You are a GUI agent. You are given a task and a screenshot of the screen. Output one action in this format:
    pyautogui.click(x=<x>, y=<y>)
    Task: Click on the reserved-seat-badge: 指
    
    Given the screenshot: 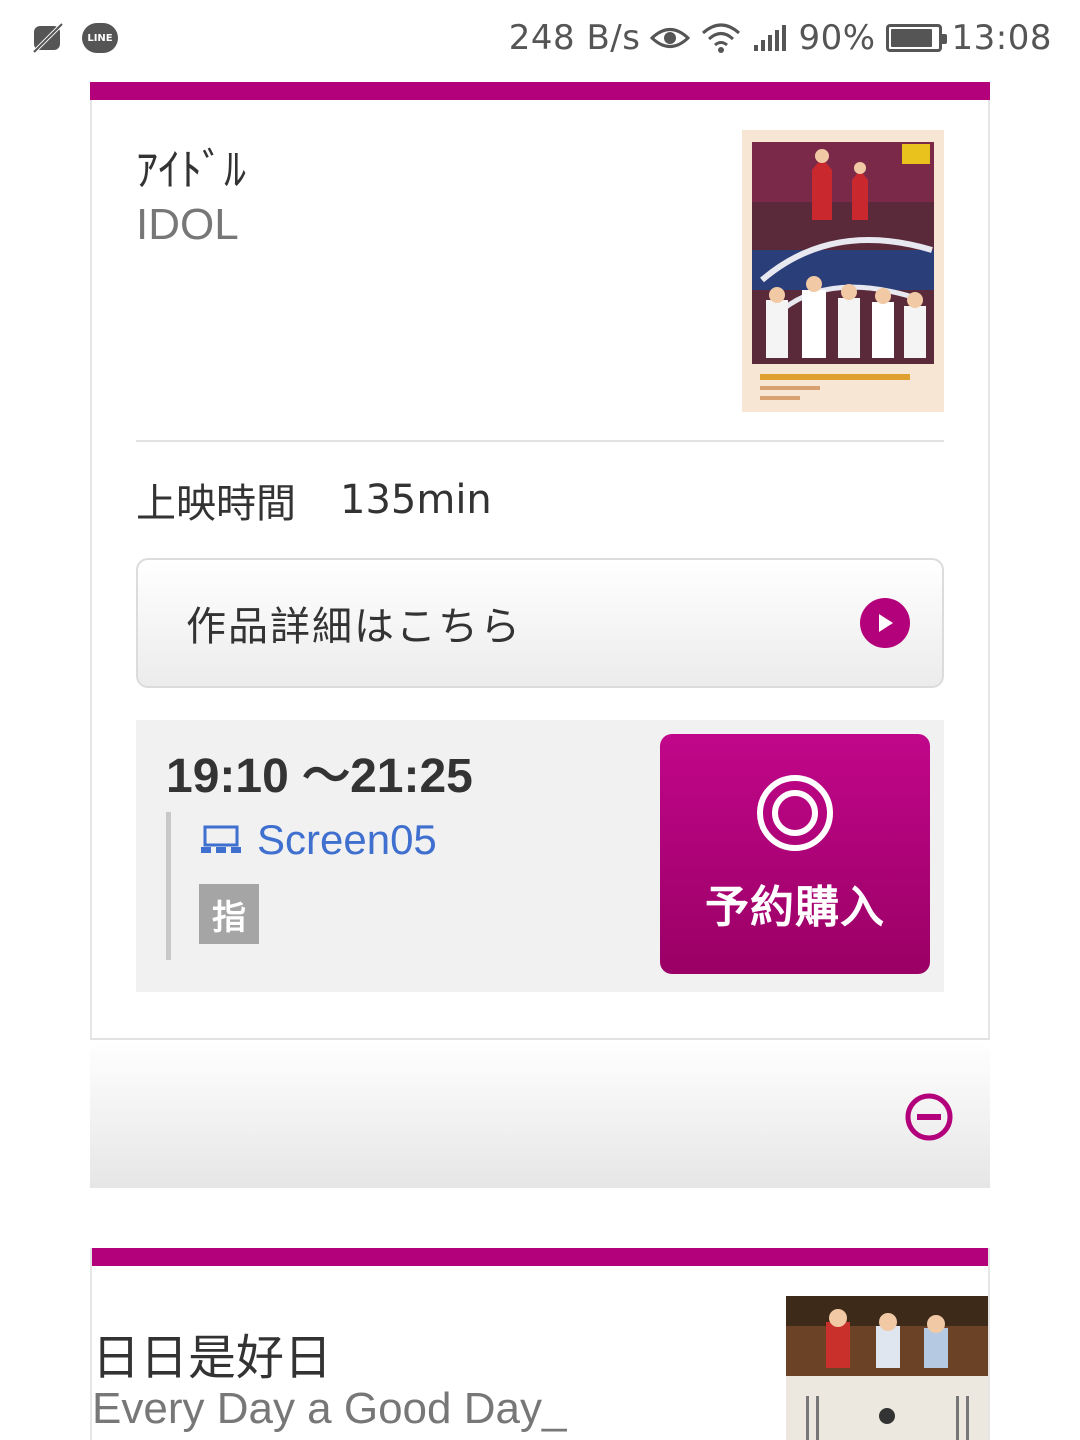 What is the action you would take?
    pyautogui.click(x=229, y=914)
    